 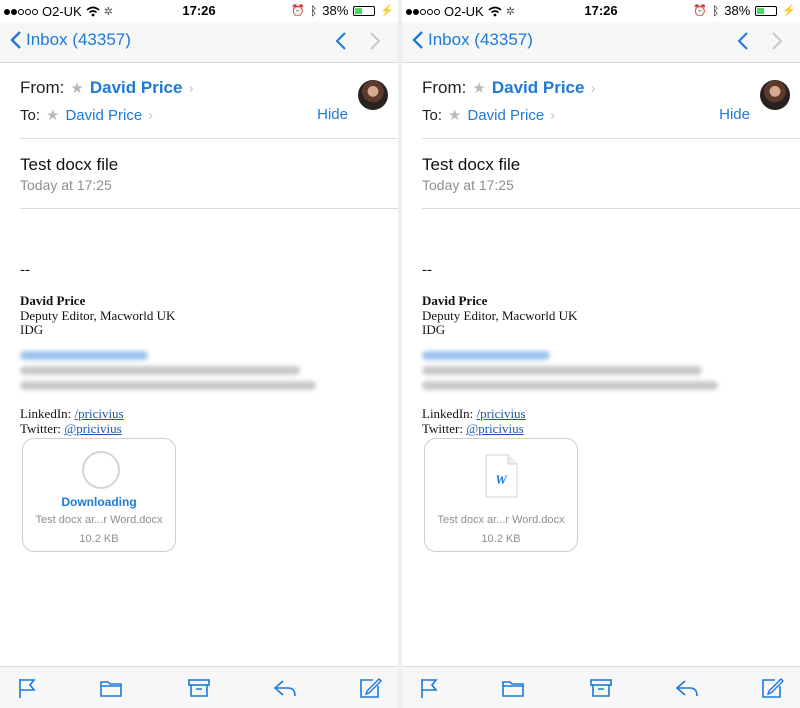 What do you see at coordinates (99, 539) in the screenshot?
I see `attachment-size: 10.2 KB` at bounding box center [99, 539].